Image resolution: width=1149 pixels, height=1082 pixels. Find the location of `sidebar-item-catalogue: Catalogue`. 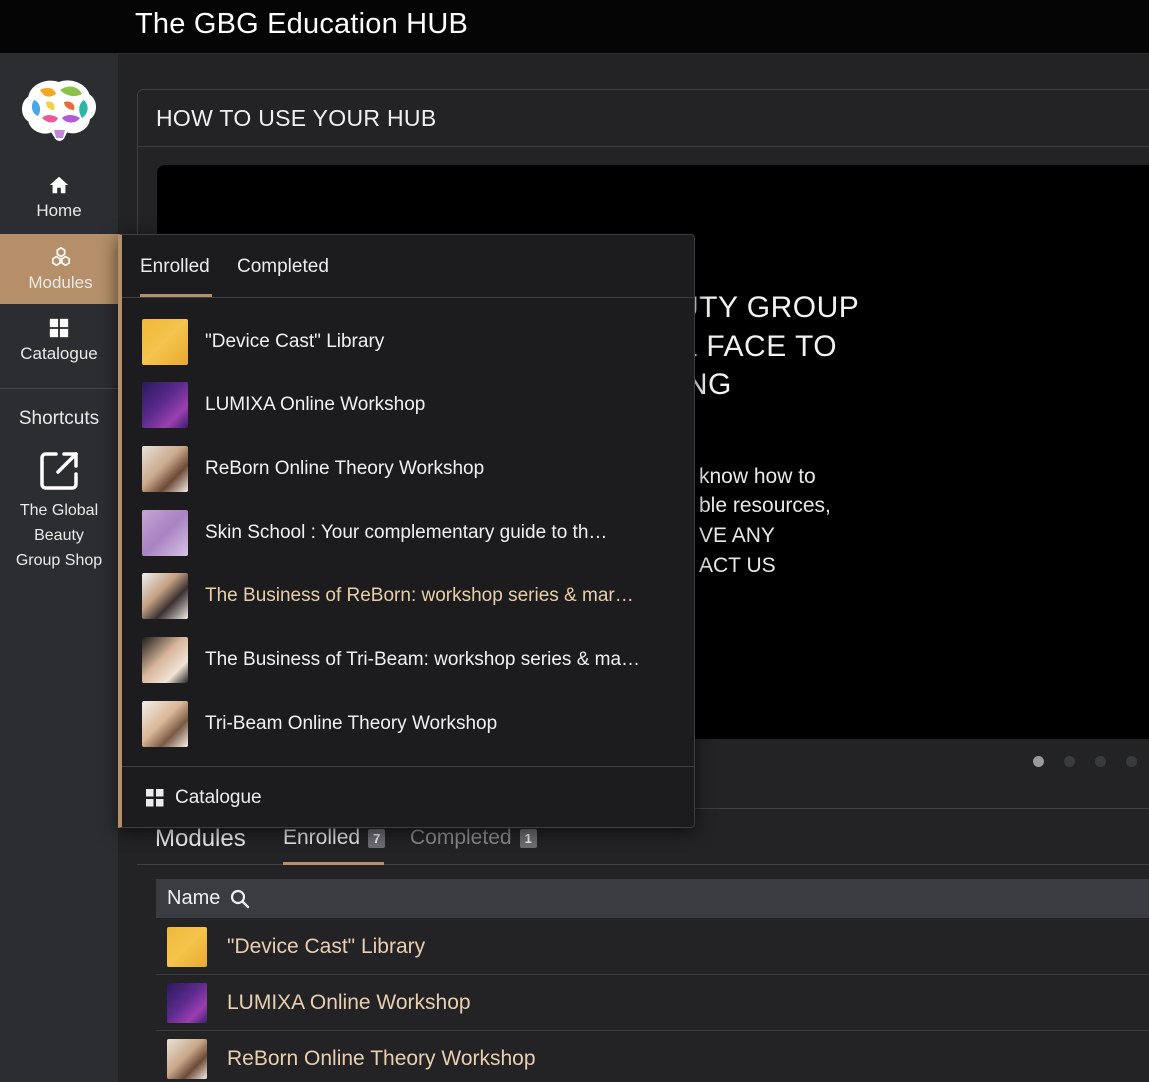

sidebar-item-catalogue: Catalogue is located at coordinates (59, 340).